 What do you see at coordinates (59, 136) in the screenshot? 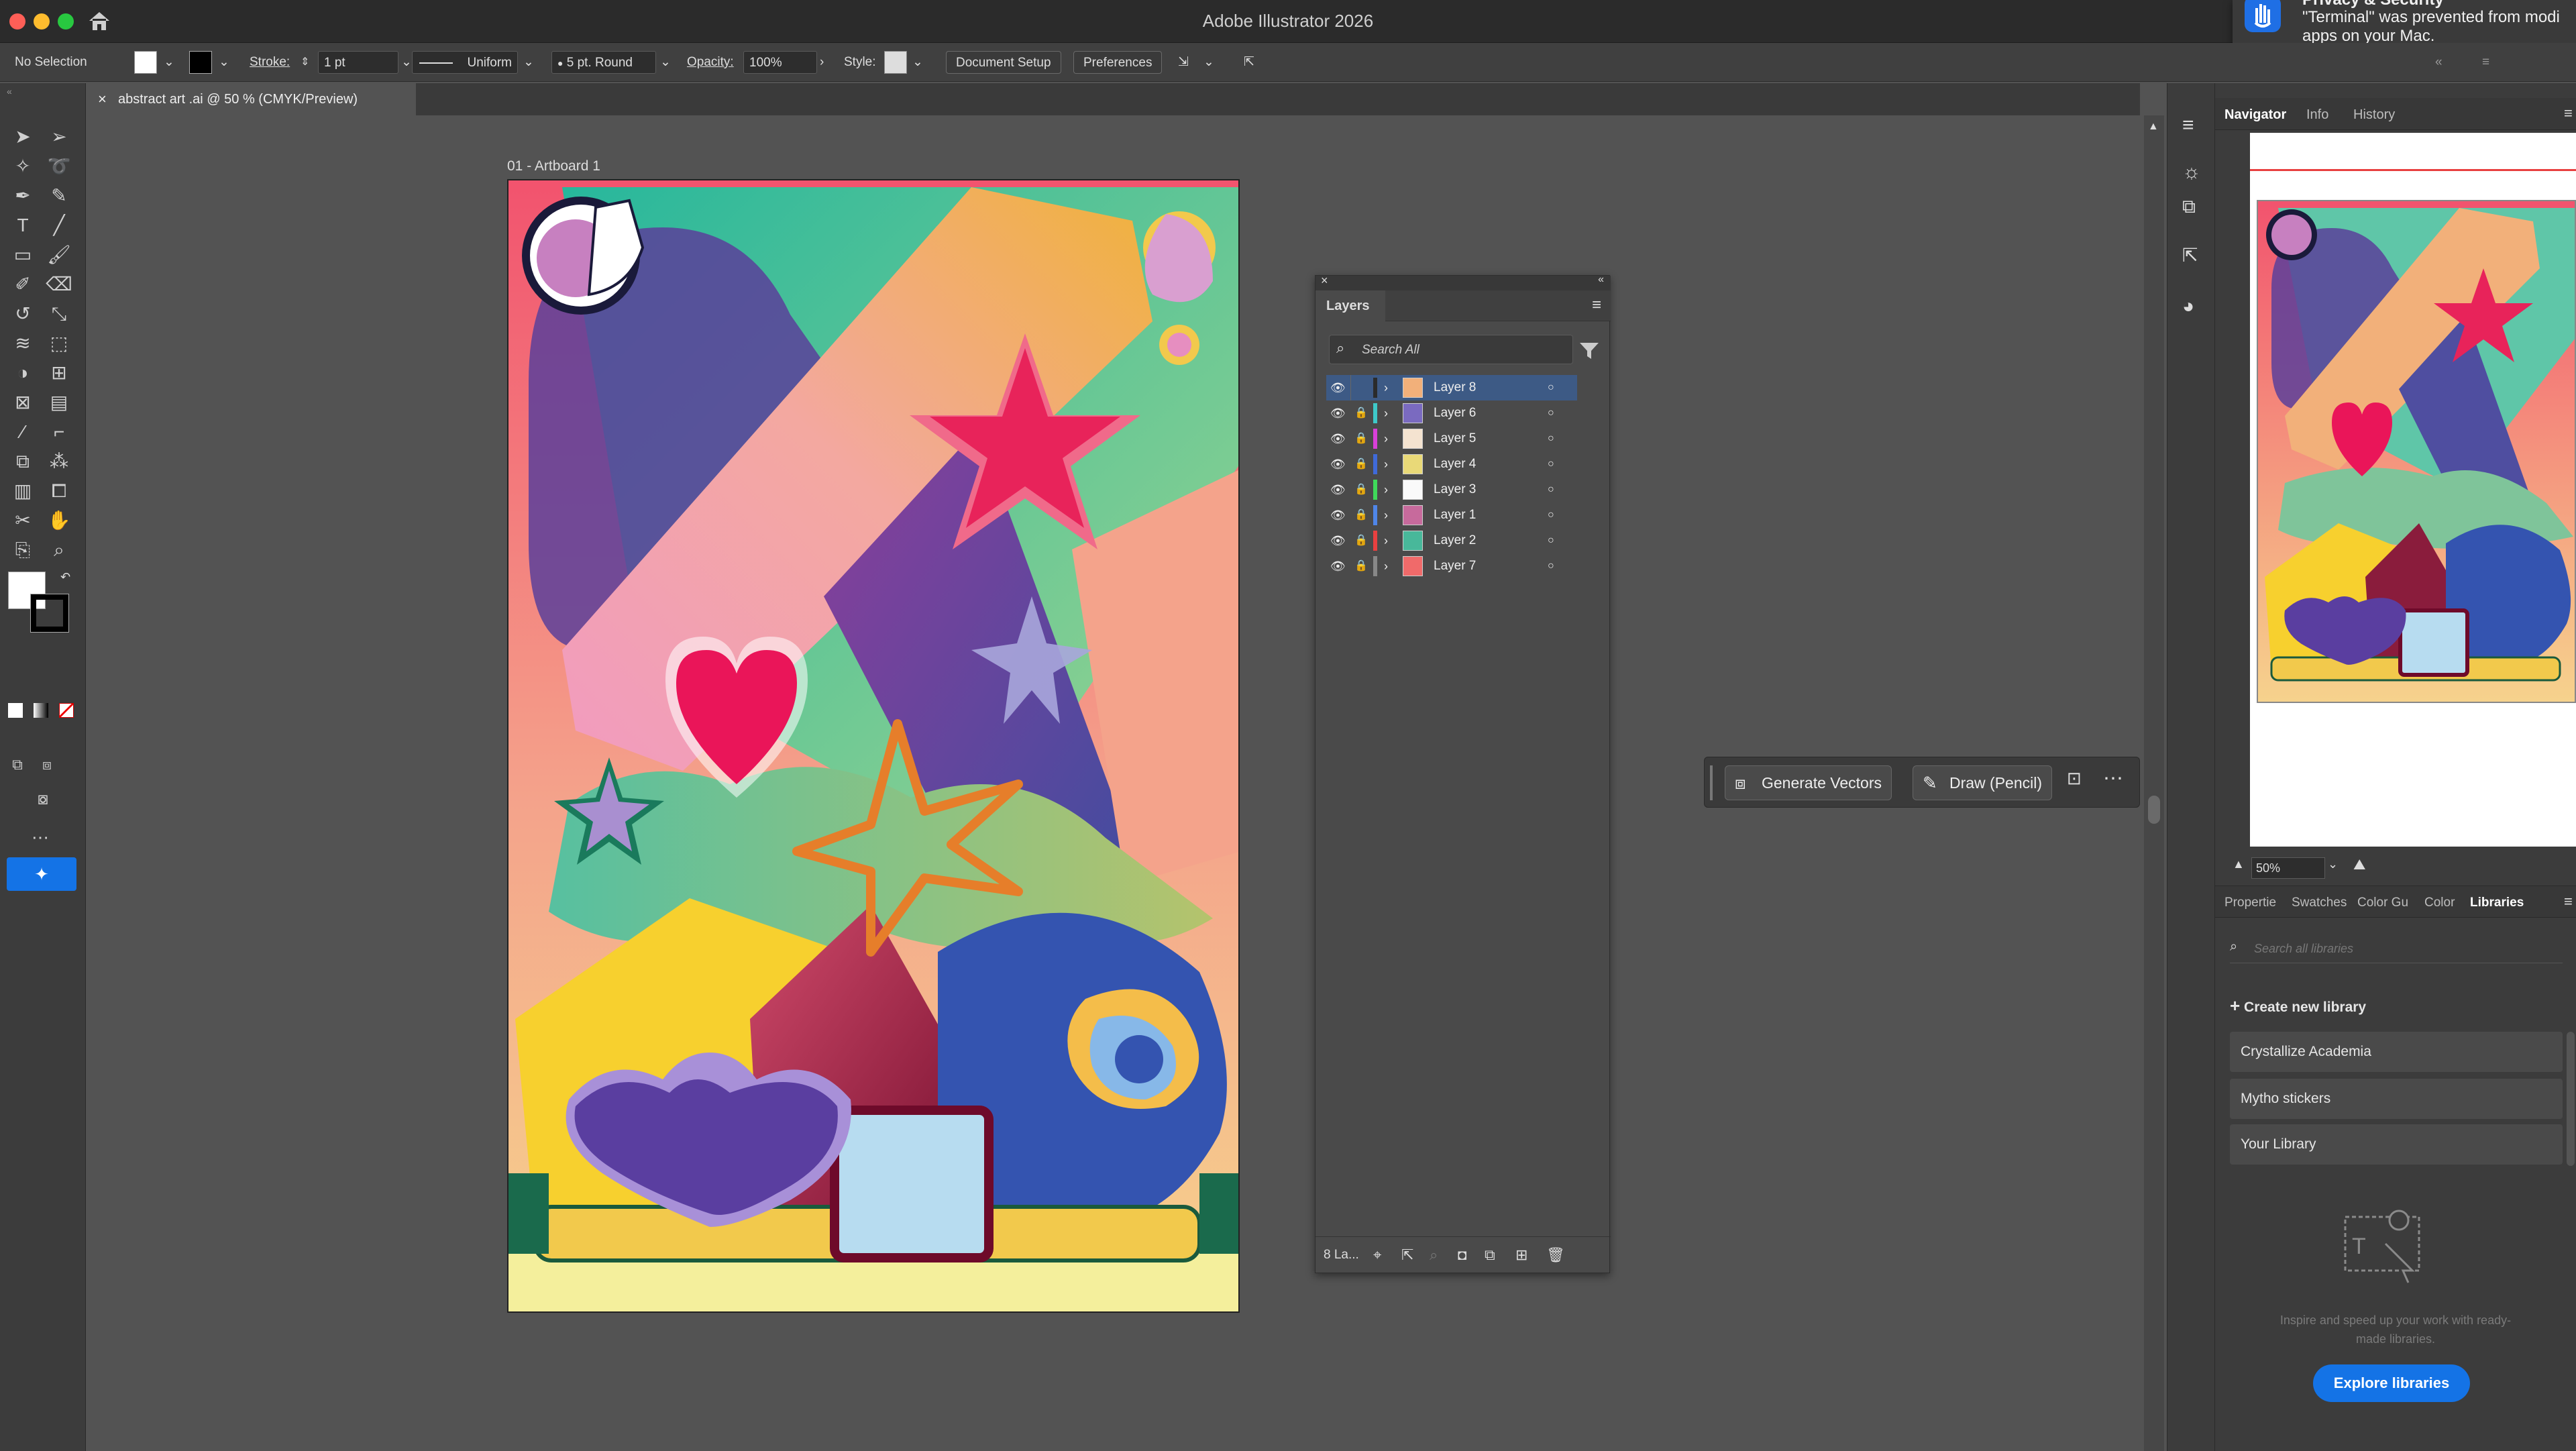
I see `direct-selection-tool-icon: ➢` at bounding box center [59, 136].